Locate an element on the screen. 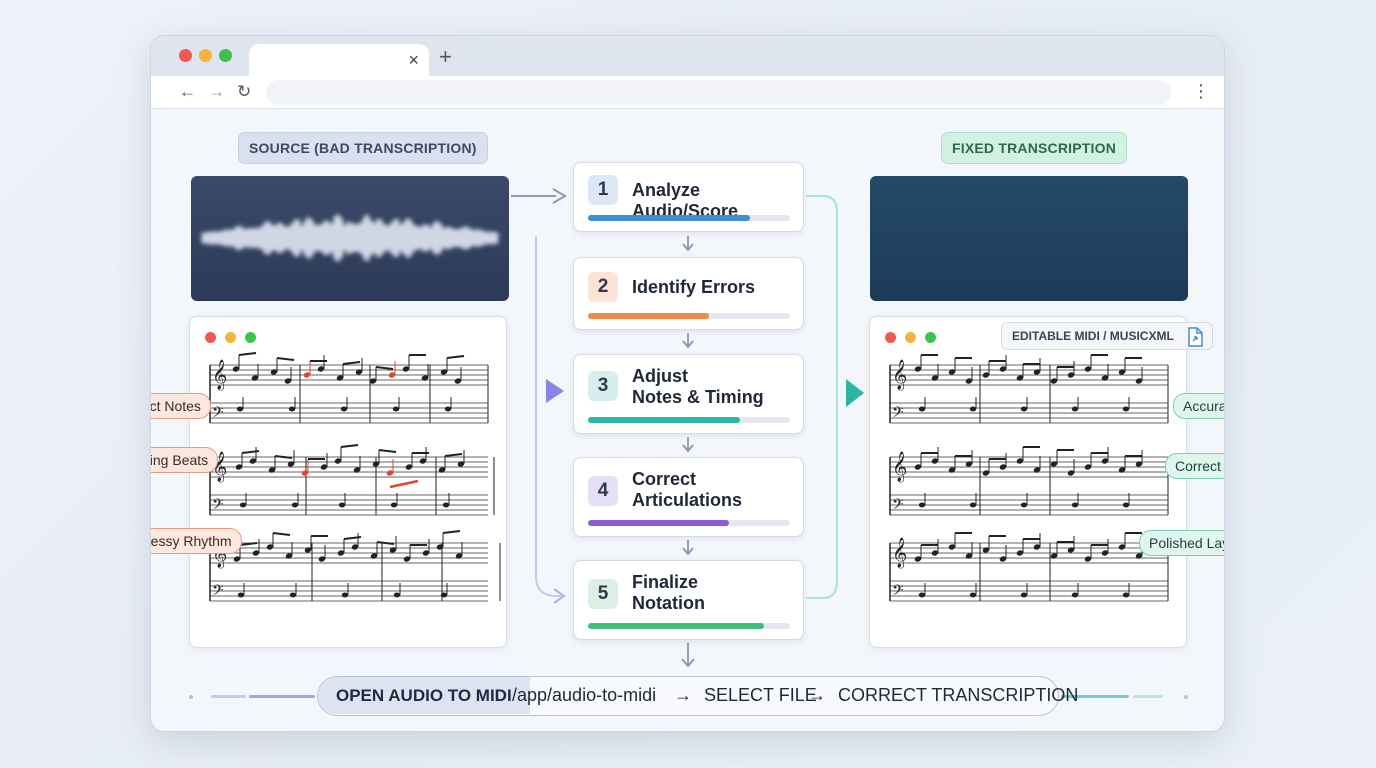 This screenshot has width=1376, height=768. step-5-label-text: Finalize Notation is located at coordinates (668, 592).